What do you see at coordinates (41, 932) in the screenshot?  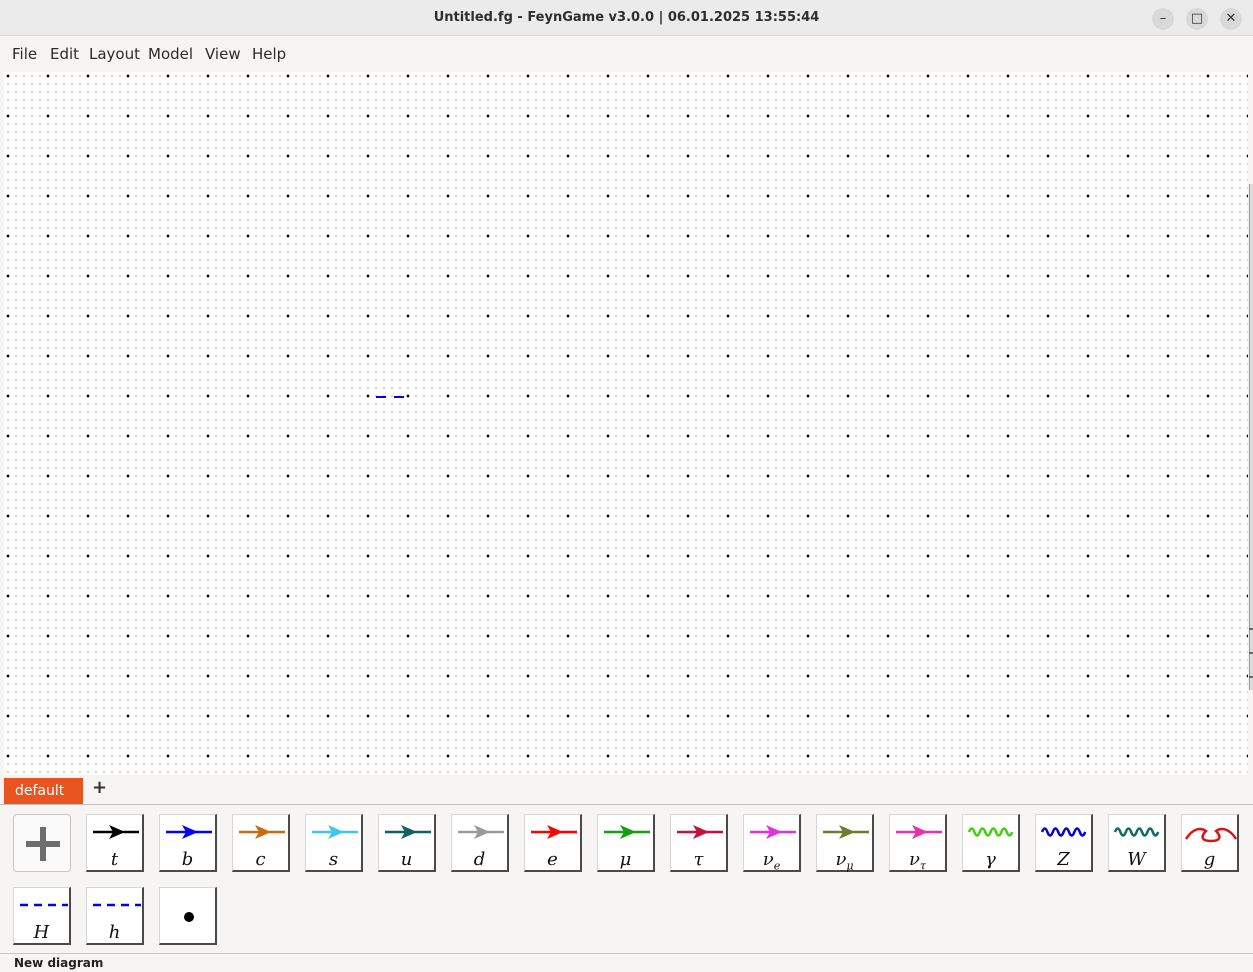 I see `higgs-label: H` at bounding box center [41, 932].